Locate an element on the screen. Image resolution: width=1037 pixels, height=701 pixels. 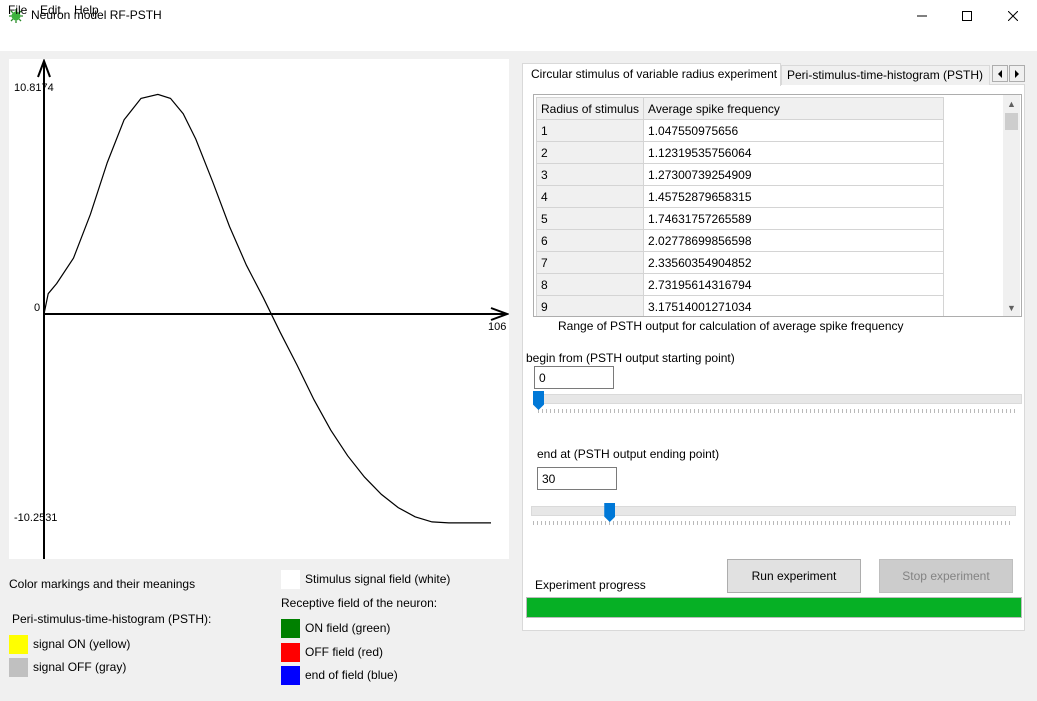
radius-cell: 3 is located at coordinates (590, 174).